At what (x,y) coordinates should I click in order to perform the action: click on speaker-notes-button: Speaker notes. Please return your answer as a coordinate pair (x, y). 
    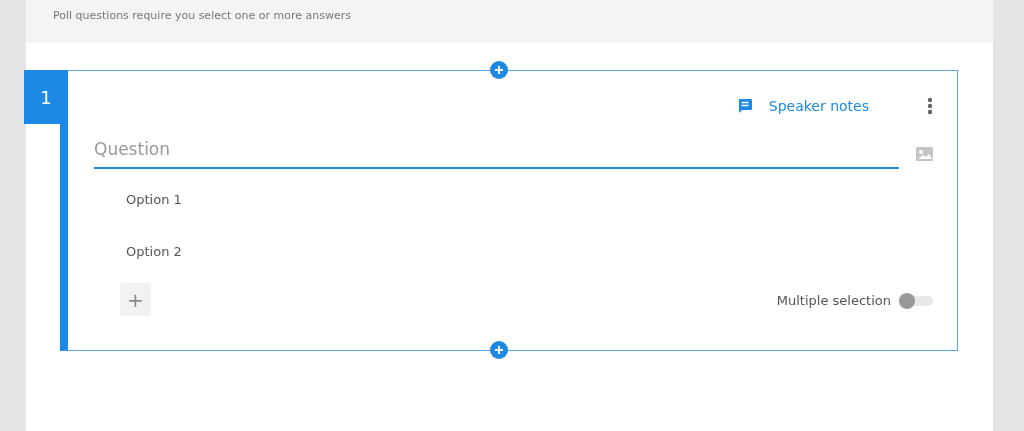
    Looking at the image, I should click on (802, 106).